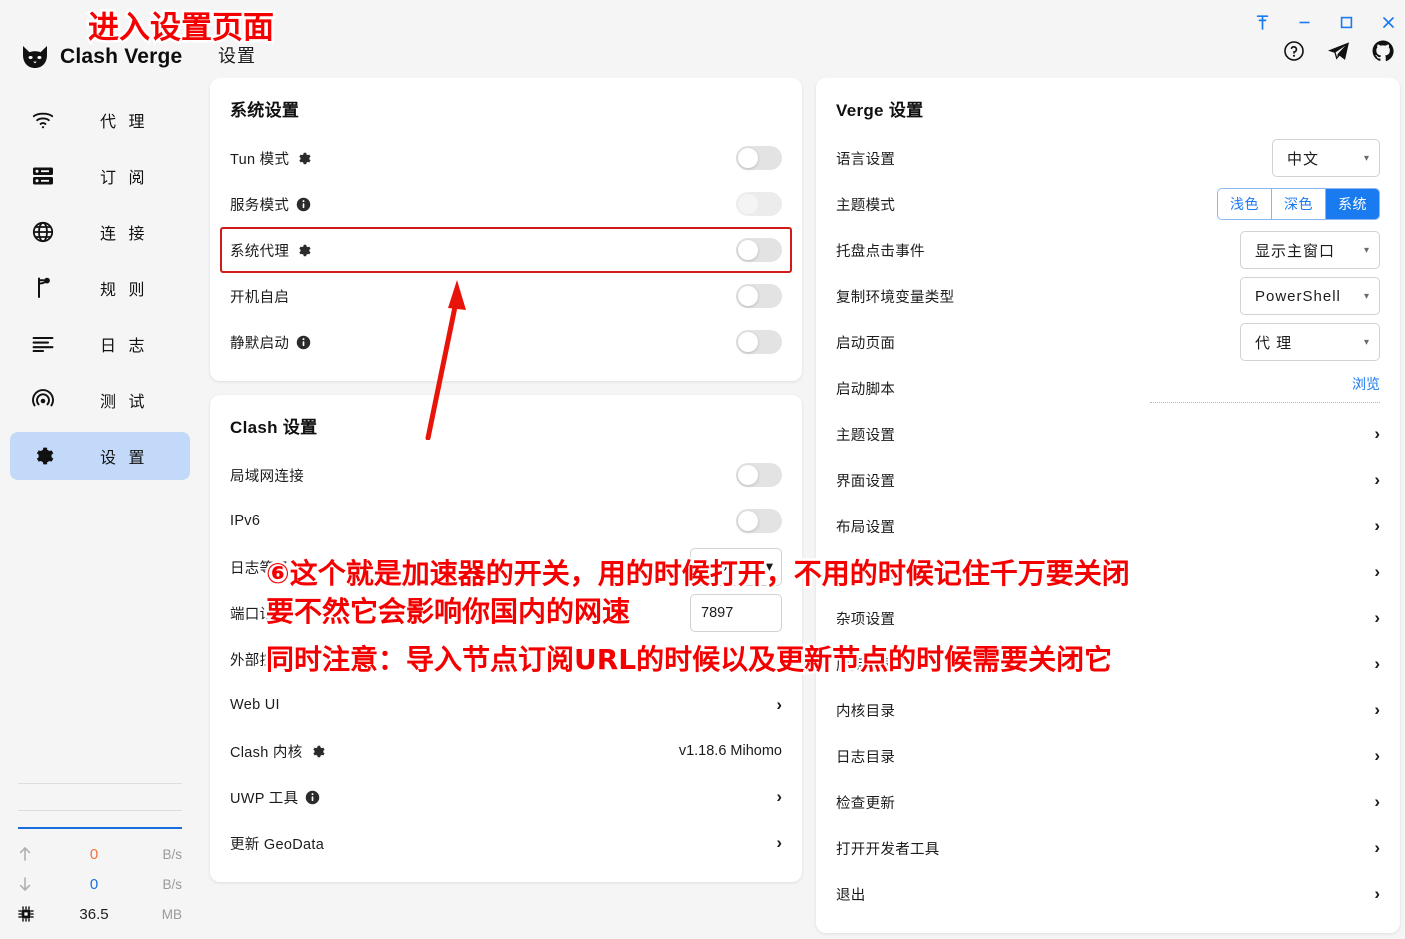 This screenshot has width=1405, height=939. I want to click on telegram-icon, so click(1338, 51).